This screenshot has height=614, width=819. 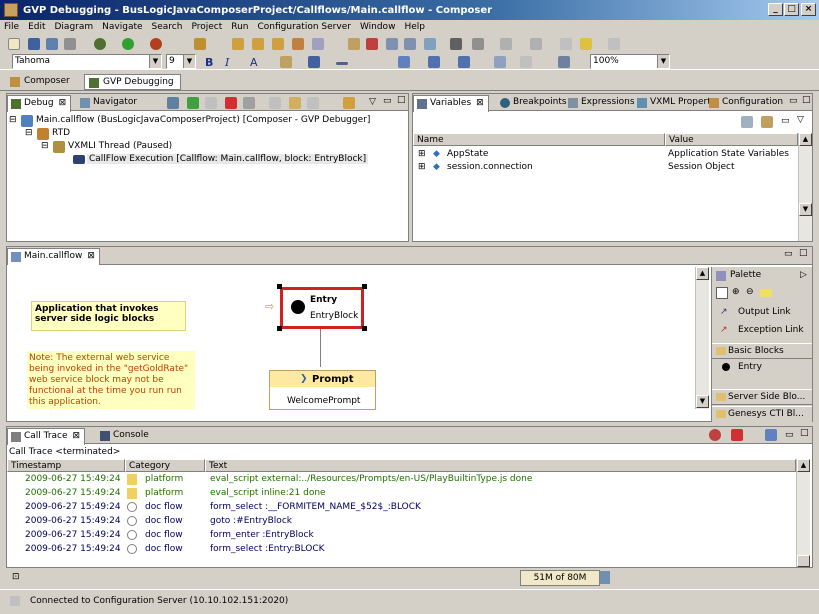 I want to click on edit-icon, so click(x=200, y=44).